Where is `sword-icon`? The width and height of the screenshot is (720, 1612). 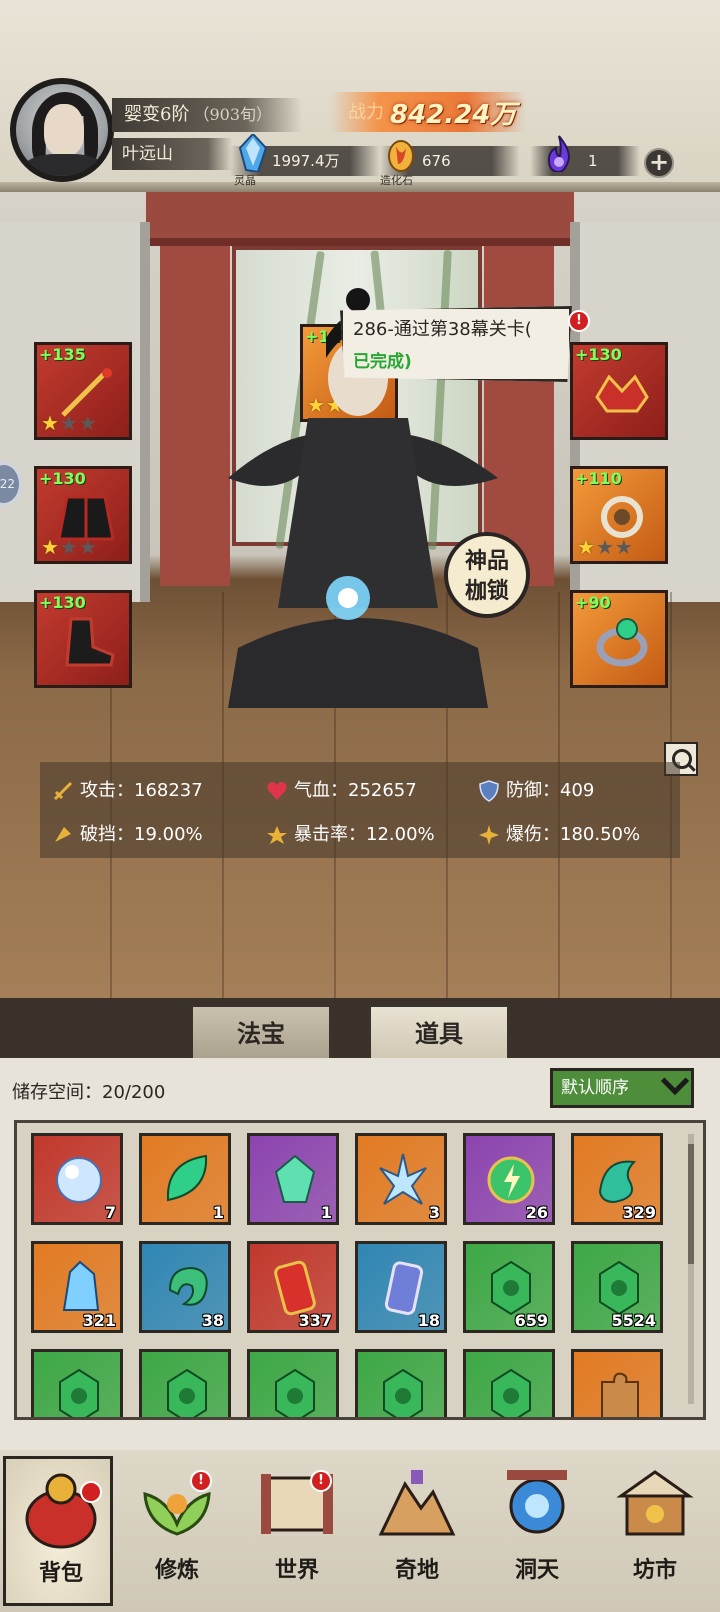 sword-icon is located at coordinates (63, 791).